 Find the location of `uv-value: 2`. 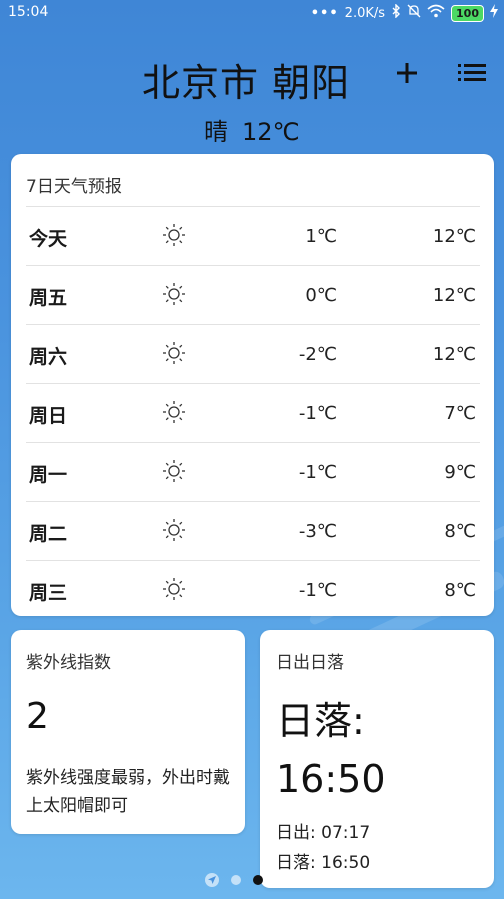

uv-value: 2 is located at coordinates (37, 716).